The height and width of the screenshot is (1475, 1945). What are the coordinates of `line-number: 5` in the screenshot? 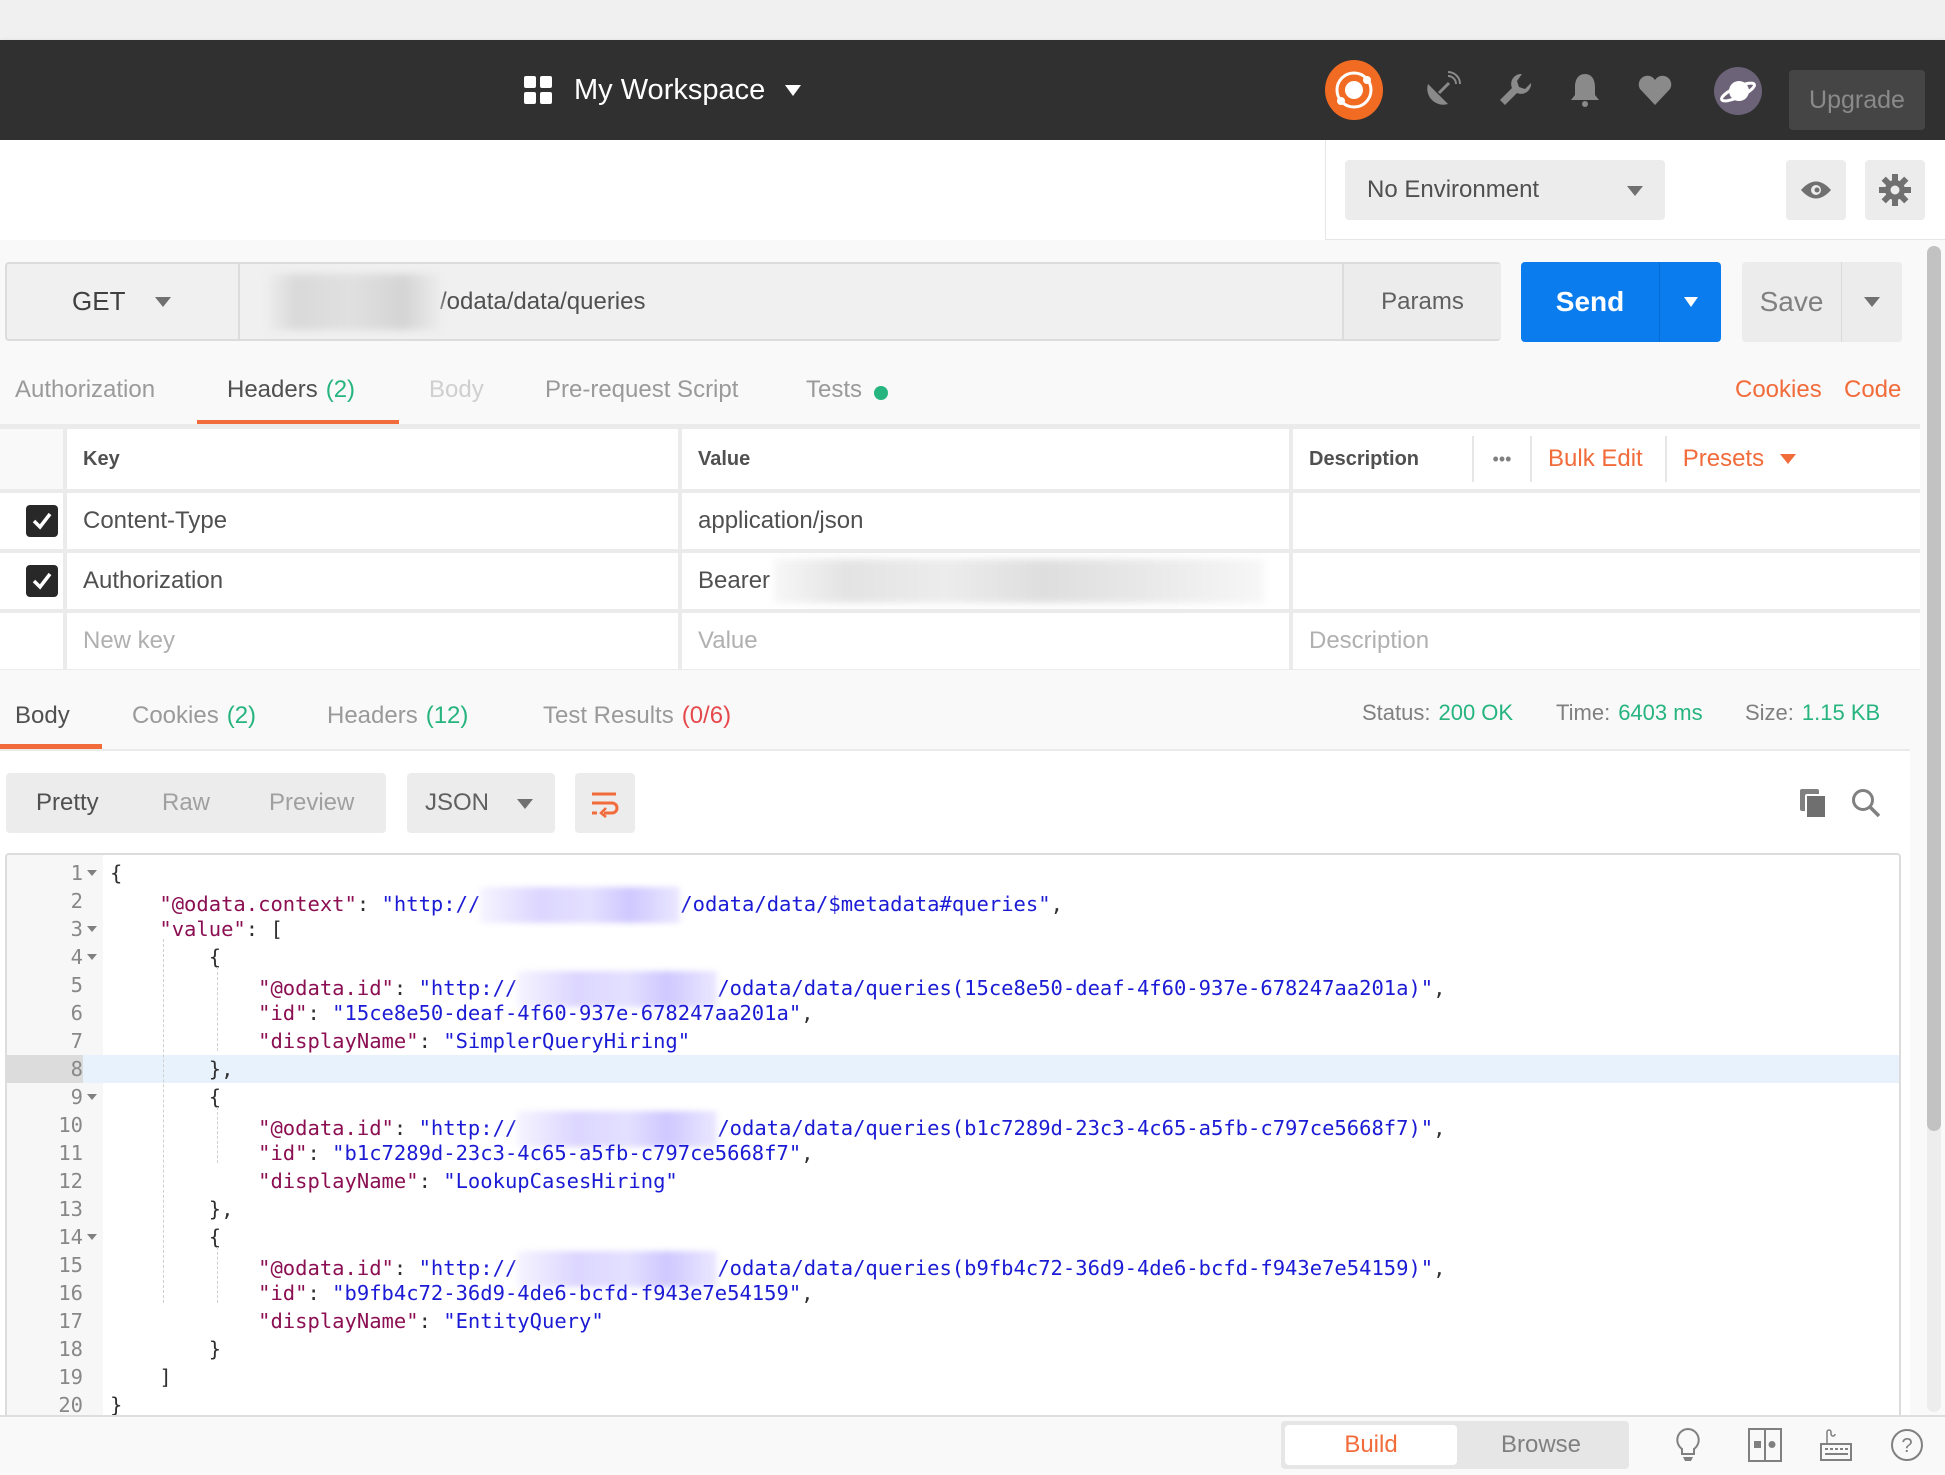 It's located at (76, 985).